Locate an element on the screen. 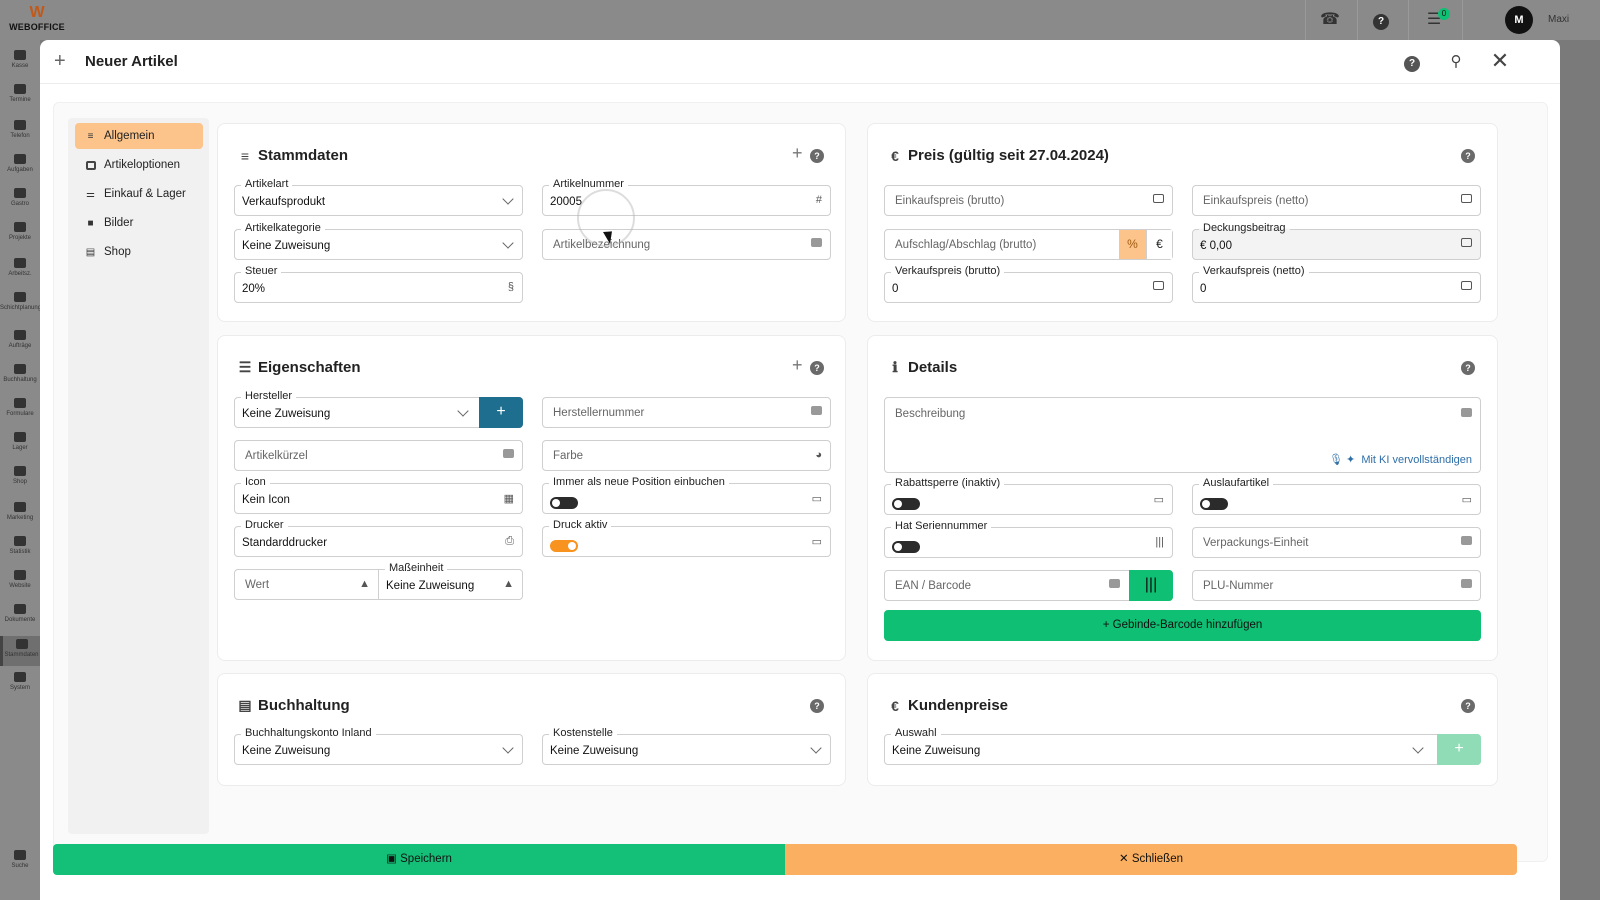 Image resolution: width=1600 pixels, height=900 pixels. close-icon: ✕ is located at coordinates (1500, 62).